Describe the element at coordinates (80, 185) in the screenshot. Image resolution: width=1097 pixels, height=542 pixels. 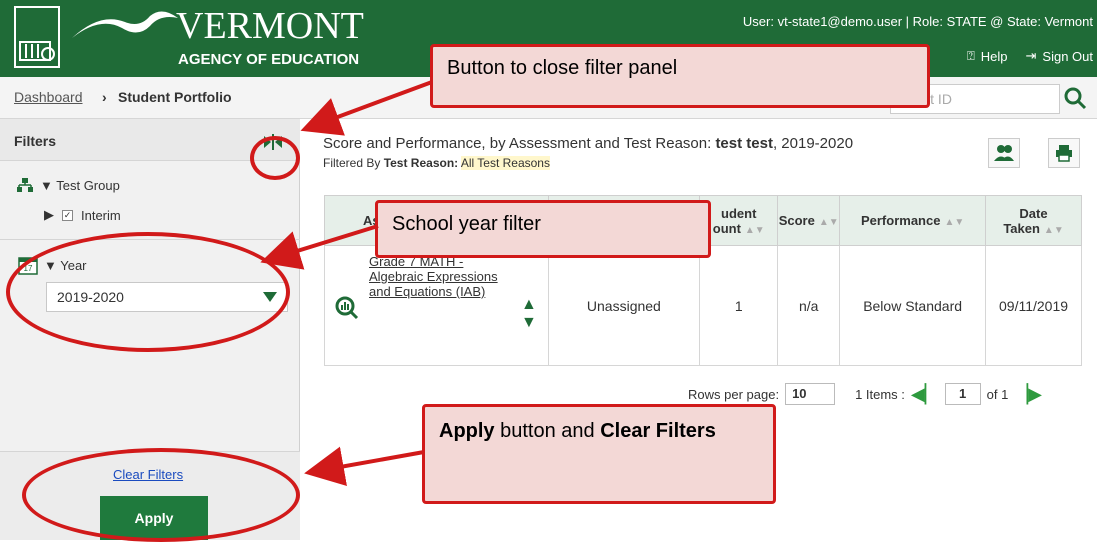
I see `test-group-label: ▼ Test Group` at that location.